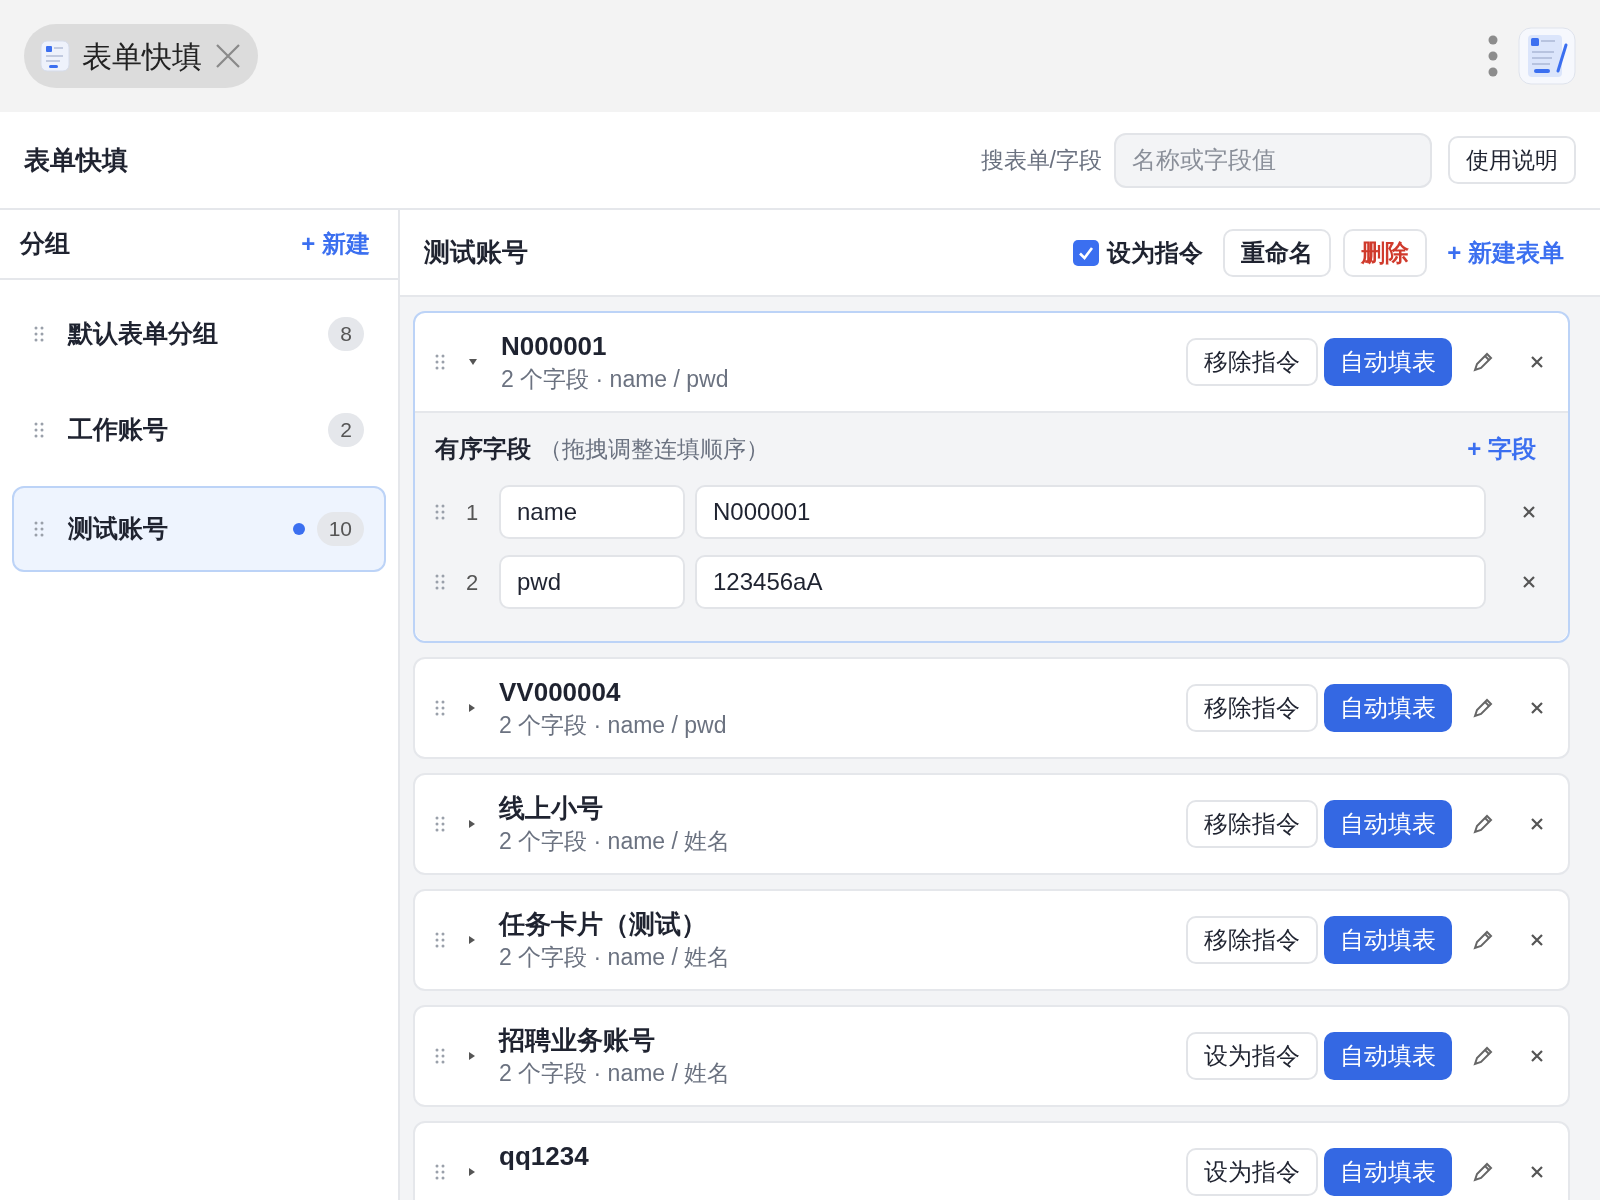 The width and height of the screenshot is (1600, 1200). I want to click on field-value-input: N000001, so click(1090, 512).